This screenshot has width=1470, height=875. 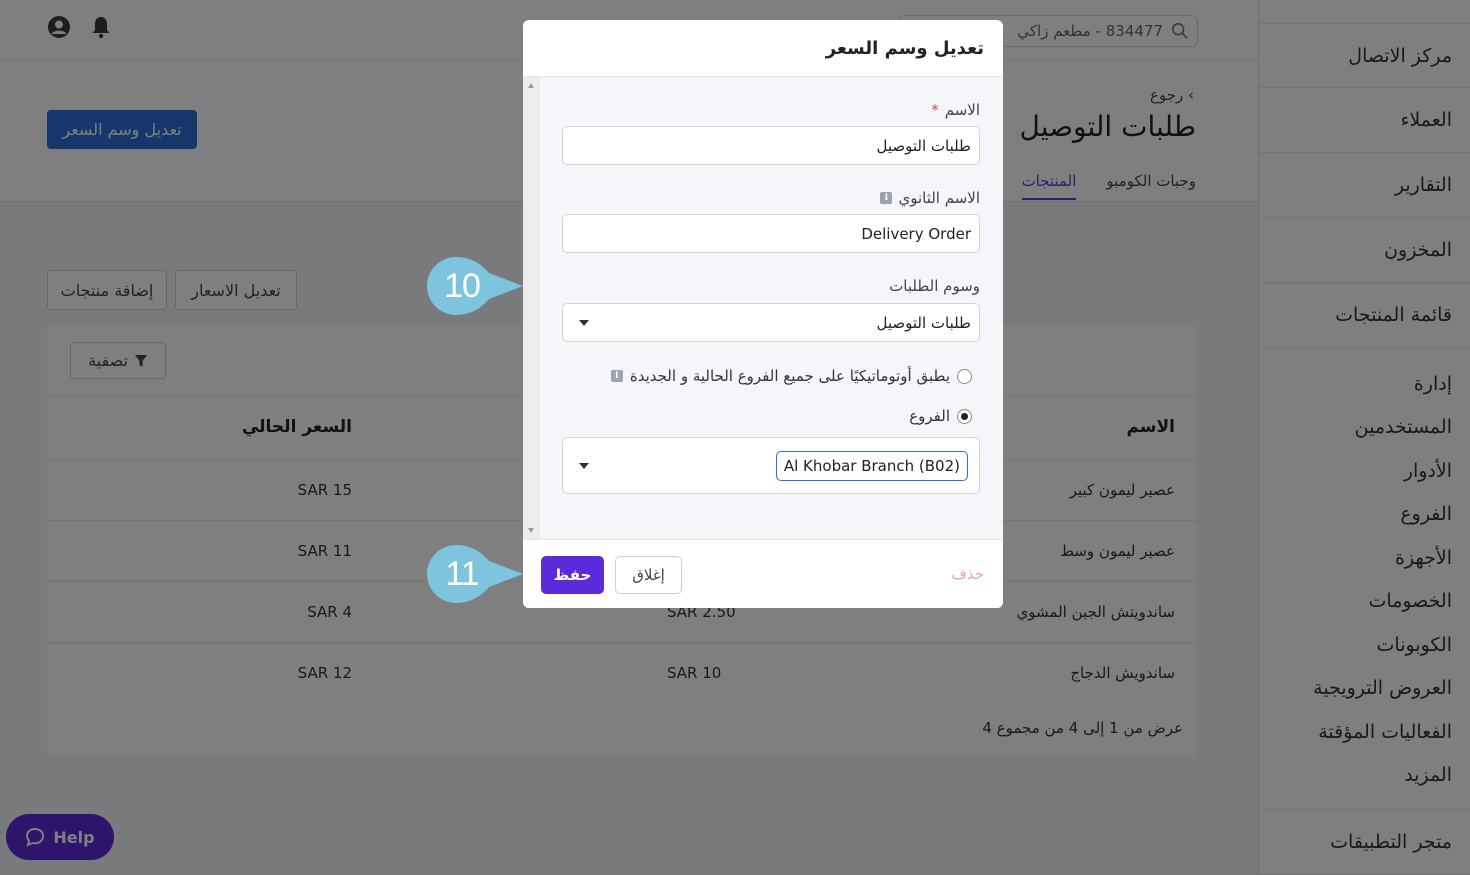 I want to click on order-tags-select-value: طلبات التوصيل, so click(x=923, y=322).